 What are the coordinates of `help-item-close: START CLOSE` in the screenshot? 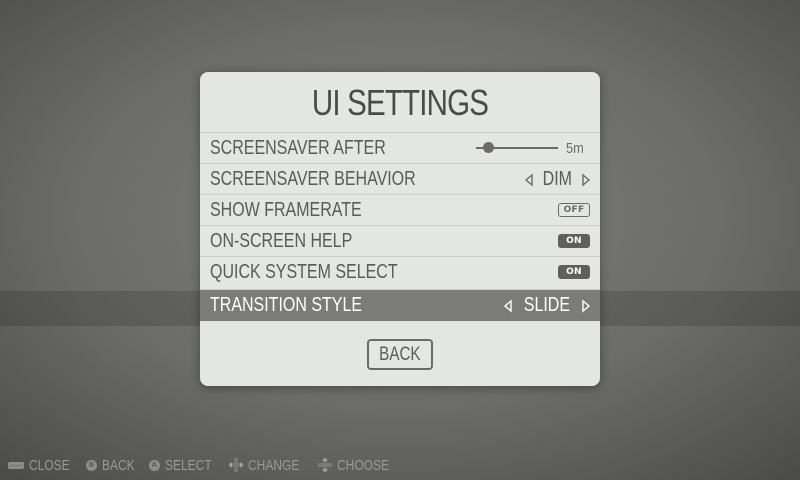 It's located at (41, 465).